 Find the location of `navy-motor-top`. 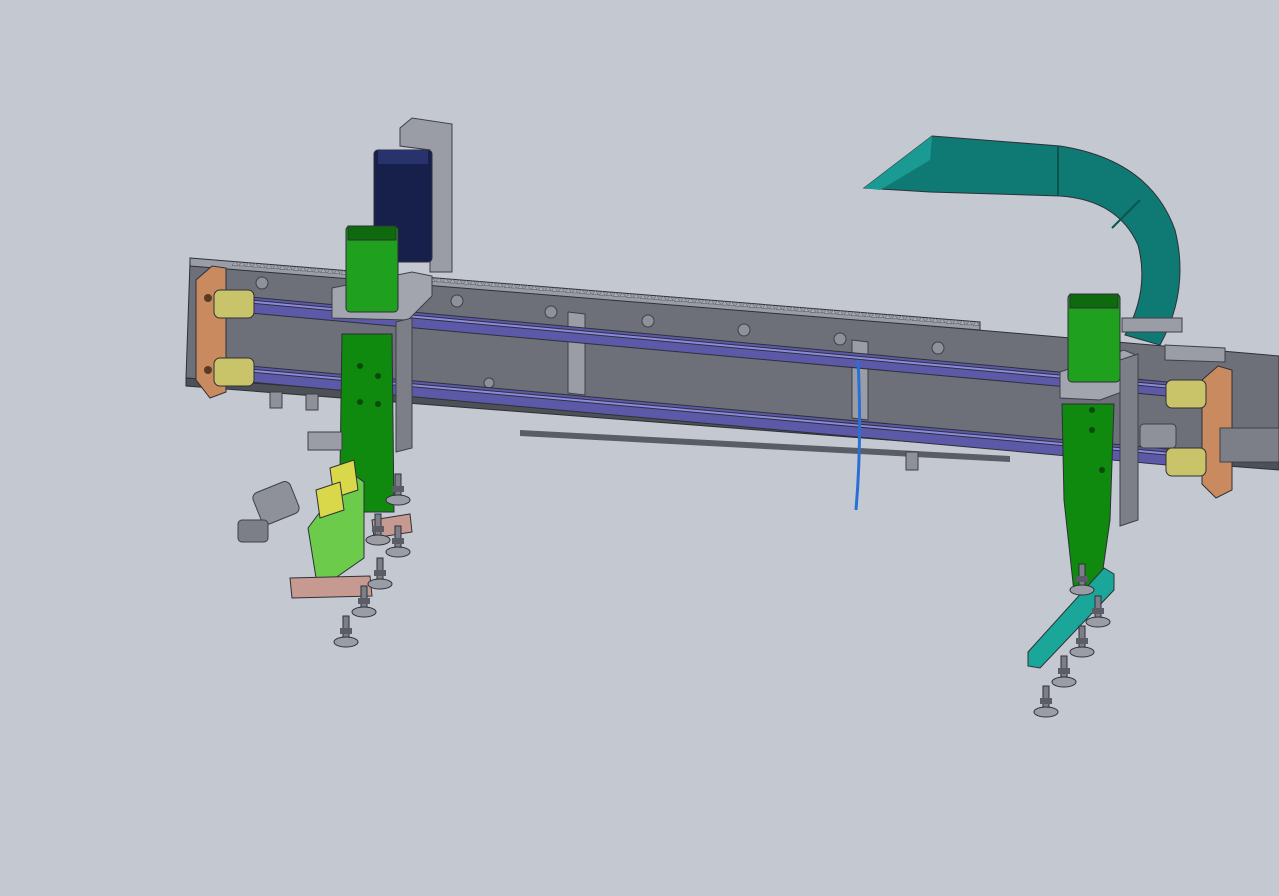

navy-motor-top is located at coordinates (403, 157).